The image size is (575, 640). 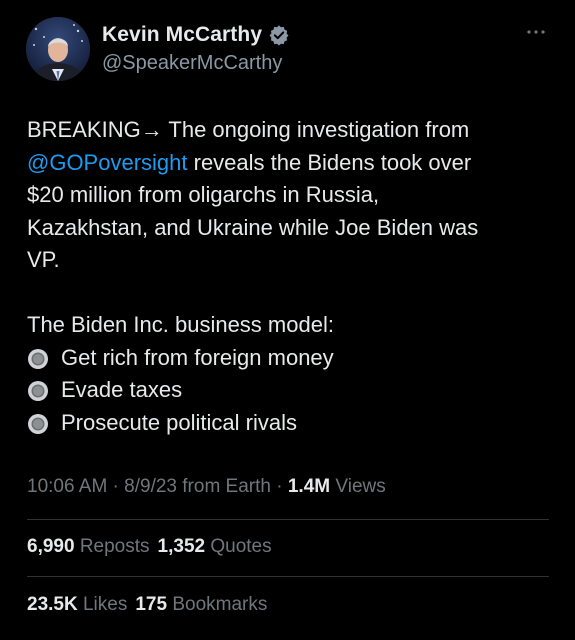 I want to click on likes-count: 23.5K, so click(x=52, y=604).